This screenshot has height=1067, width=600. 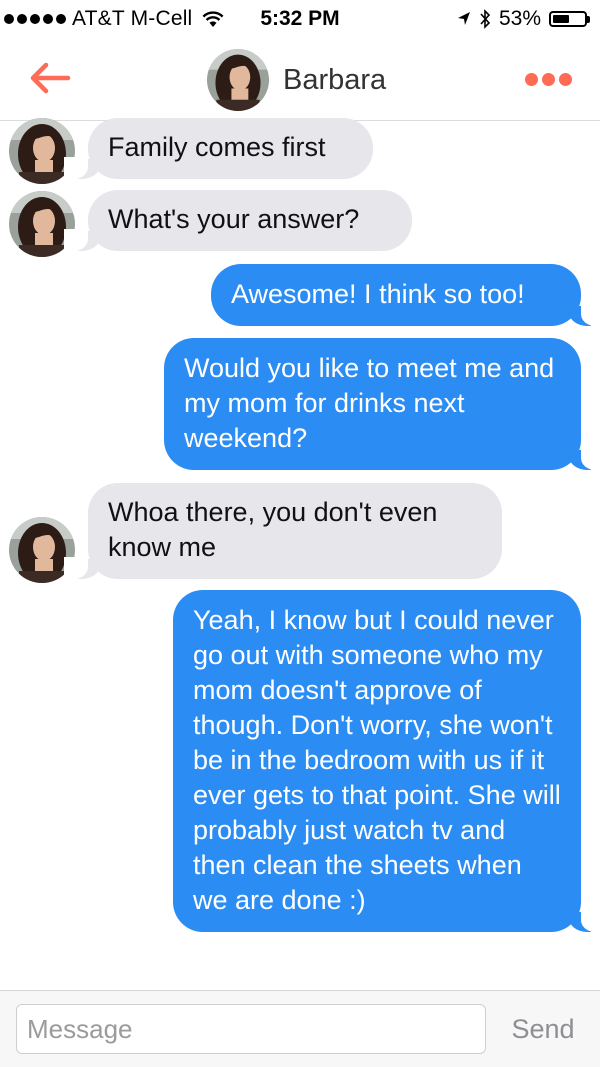 I want to click on message-bubble-outgoing: Awesome! I think so too!, so click(x=405, y=295).